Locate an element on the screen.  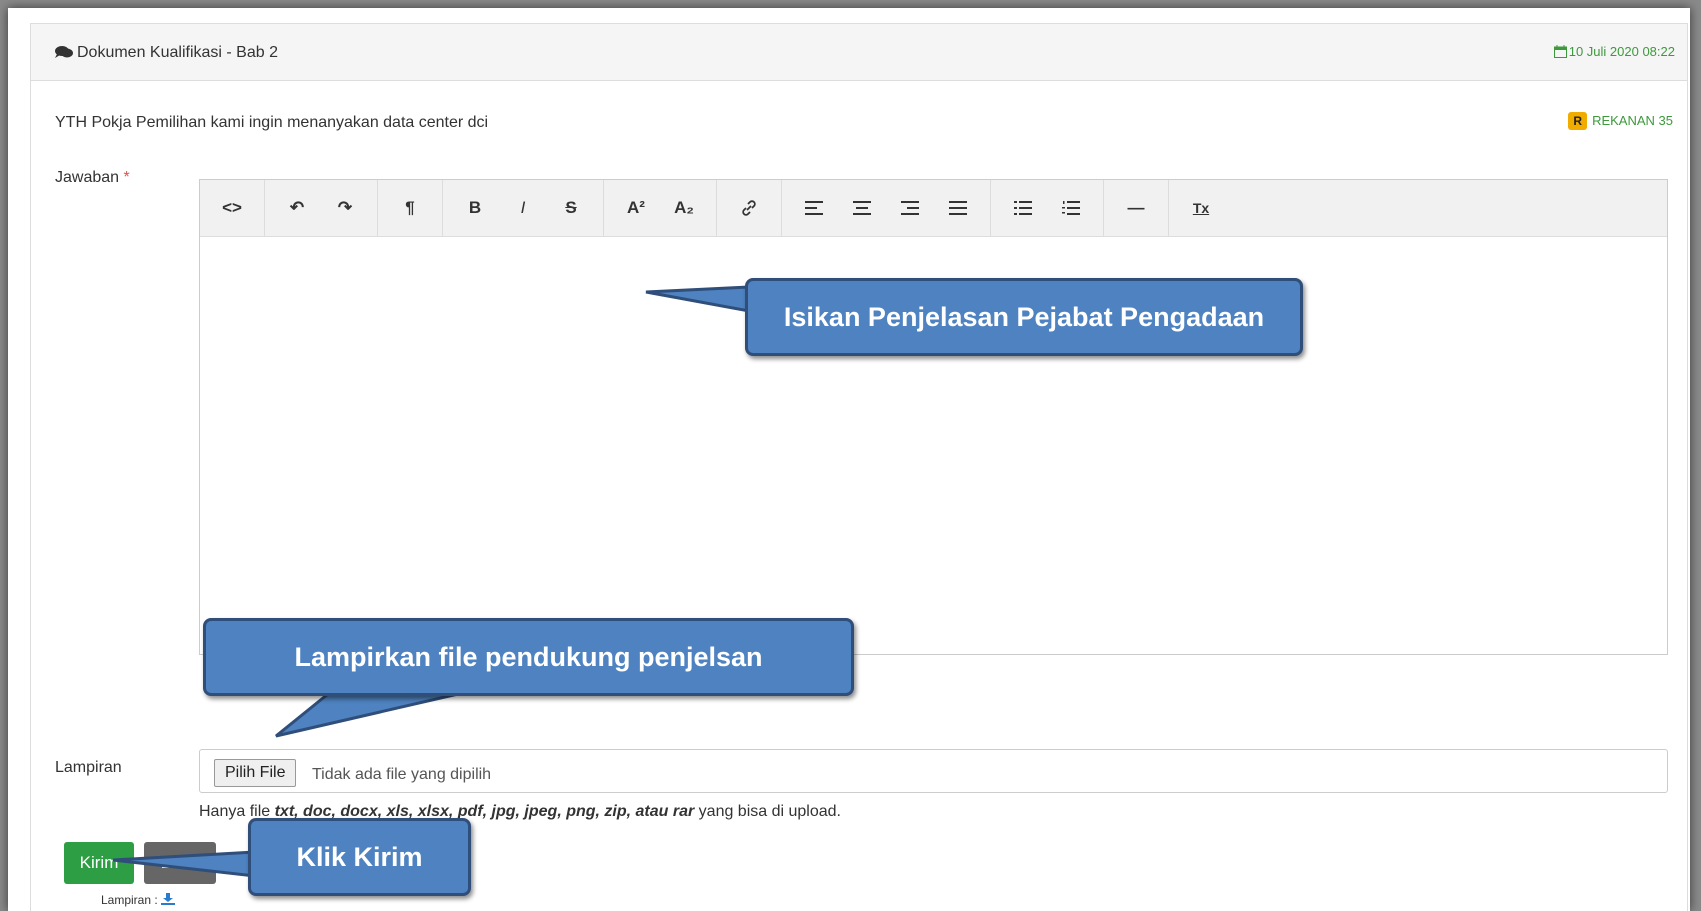
editor-callout-tail is located at coordinates (698, 299).